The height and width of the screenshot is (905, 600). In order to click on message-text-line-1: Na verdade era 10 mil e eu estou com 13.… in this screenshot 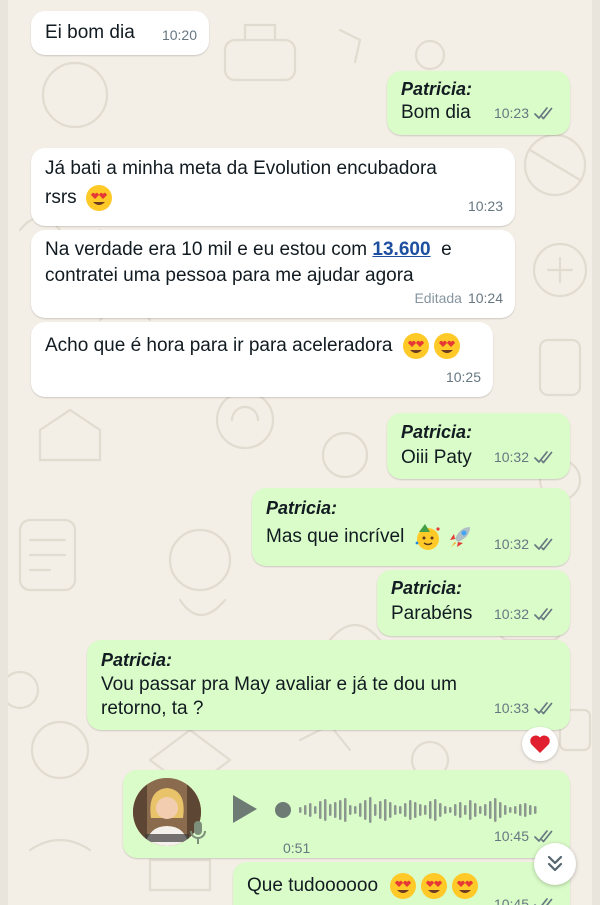, I will do `click(248, 250)`.